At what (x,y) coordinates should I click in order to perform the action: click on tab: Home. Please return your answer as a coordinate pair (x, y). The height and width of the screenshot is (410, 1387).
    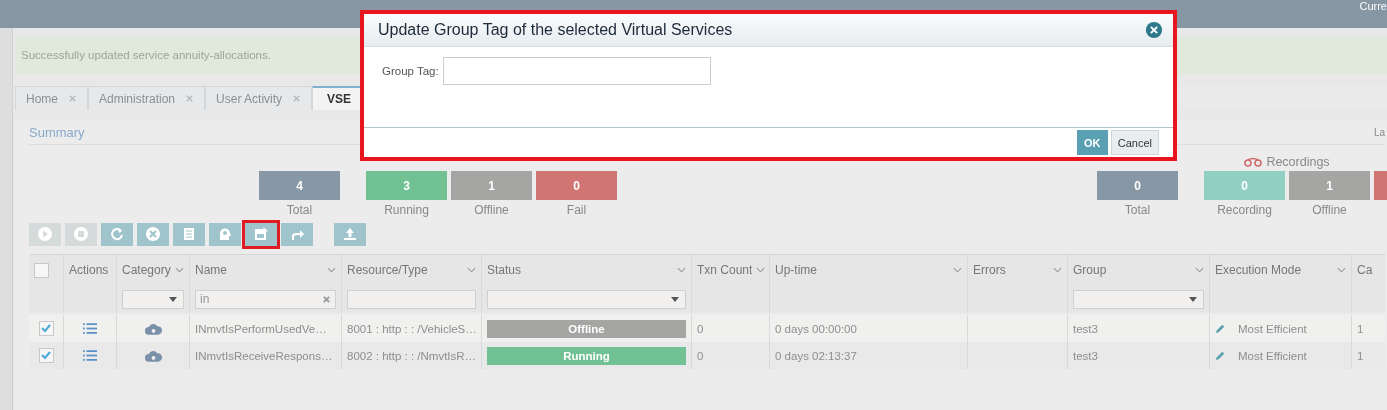
    Looking at the image, I should click on (51, 98).